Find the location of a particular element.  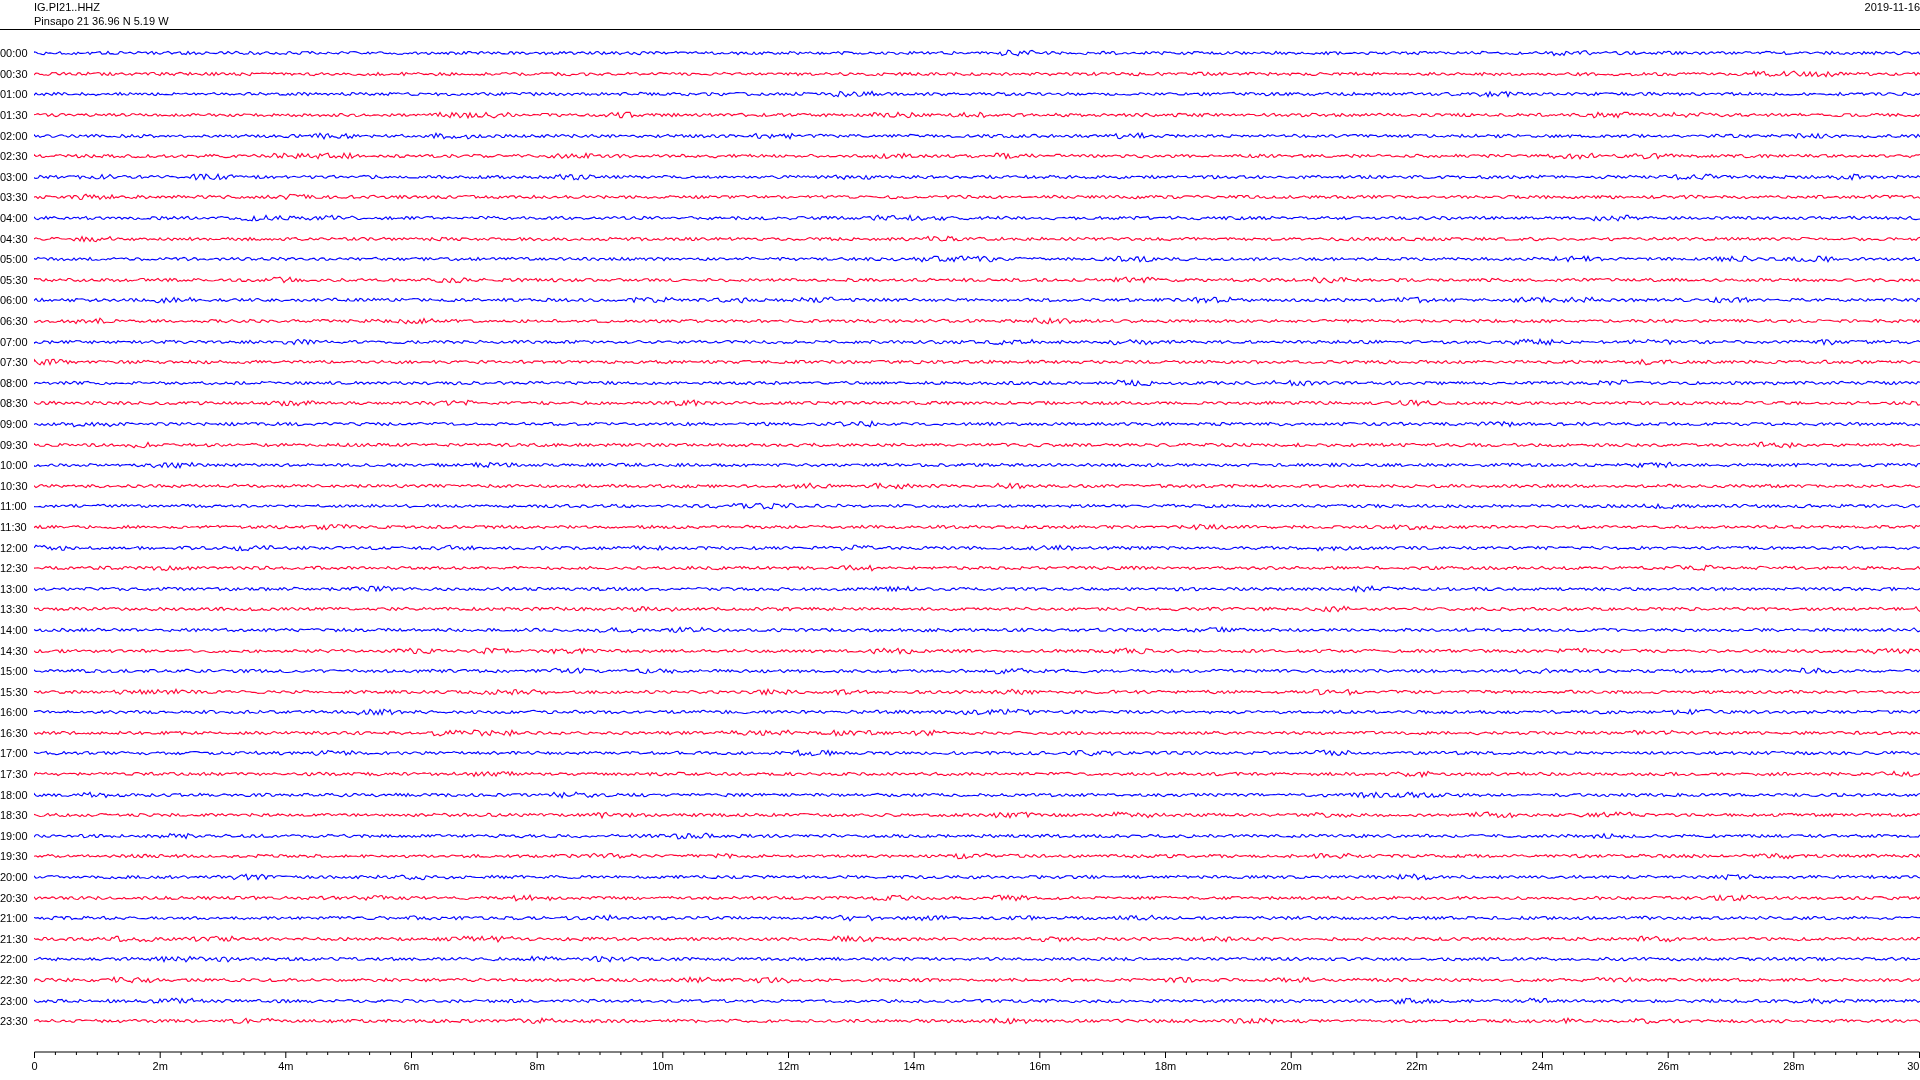

time-label: 05:00 is located at coordinates (14, 259).